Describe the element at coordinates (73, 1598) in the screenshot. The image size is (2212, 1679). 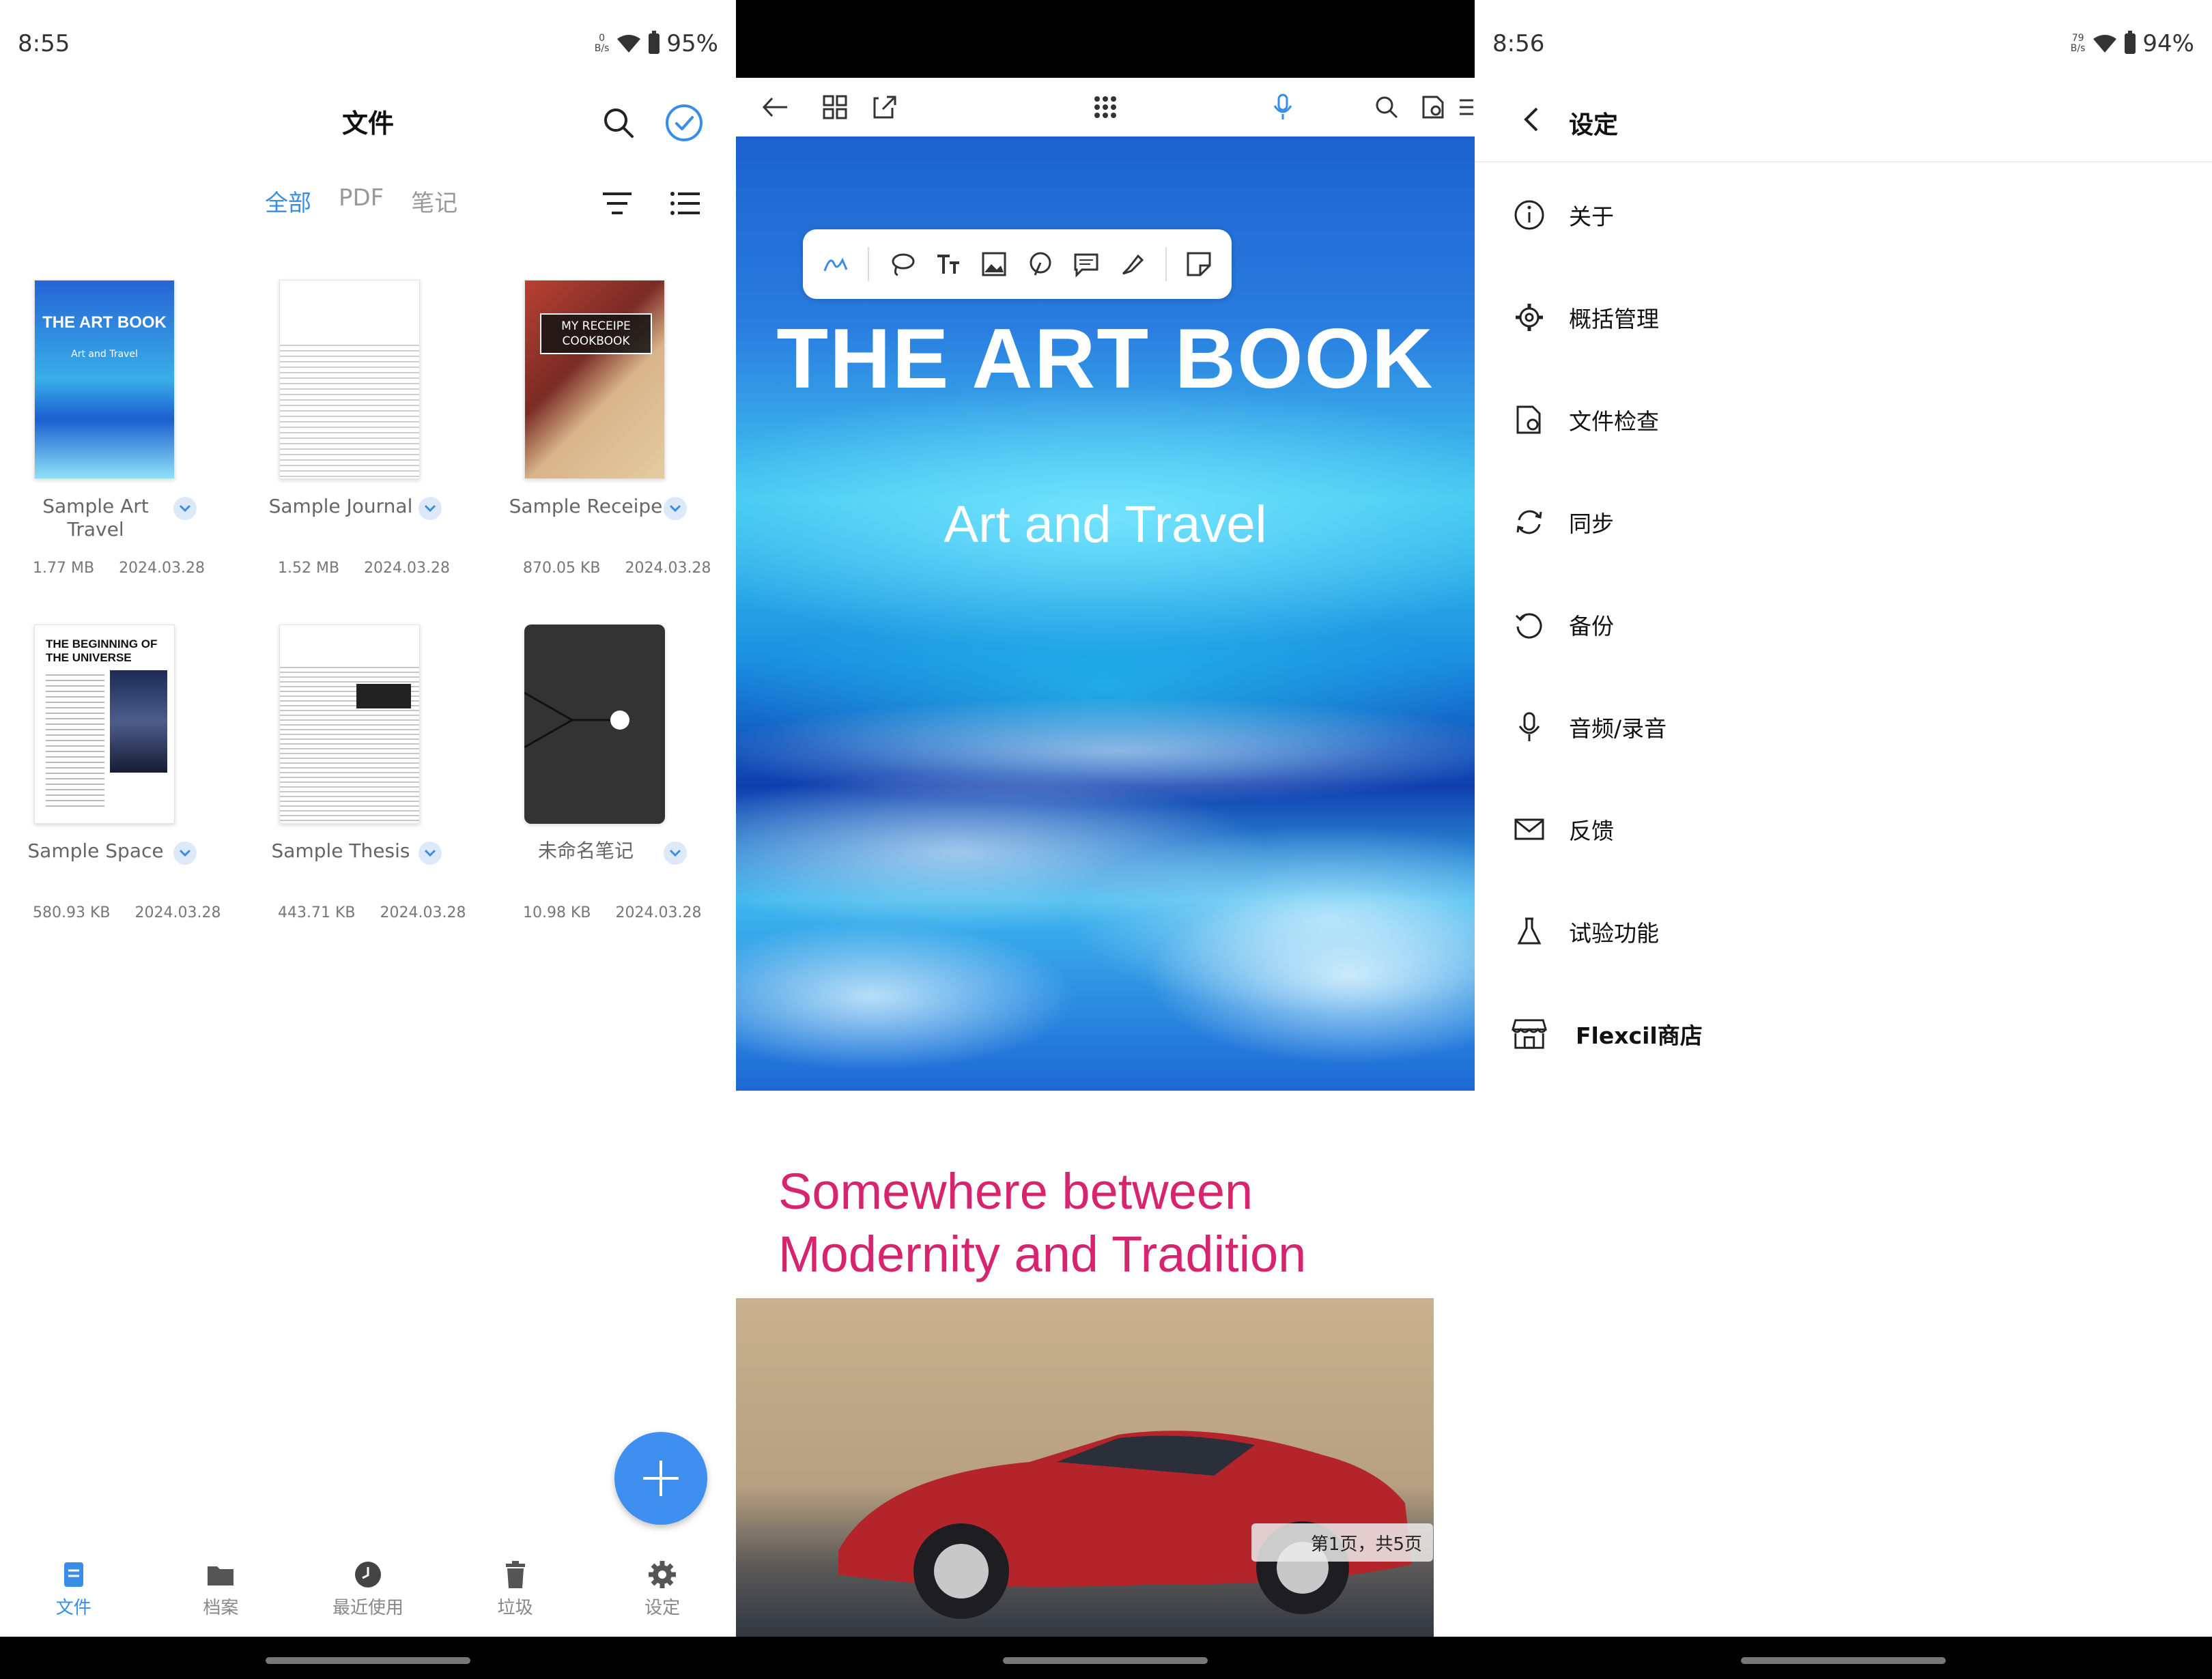
I see `nav-files: 文件` at that location.